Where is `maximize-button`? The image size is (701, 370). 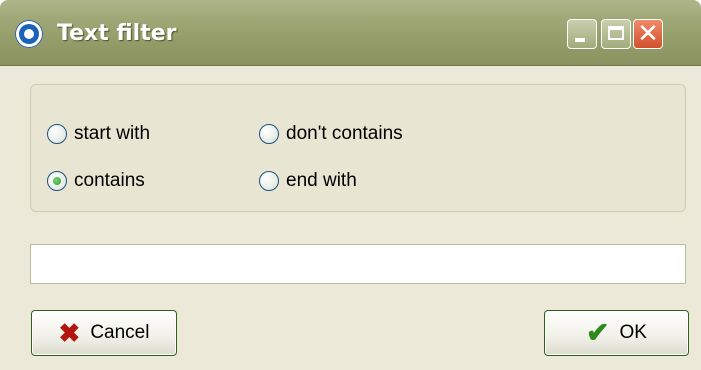 maximize-button is located at coordinates (616, 34).